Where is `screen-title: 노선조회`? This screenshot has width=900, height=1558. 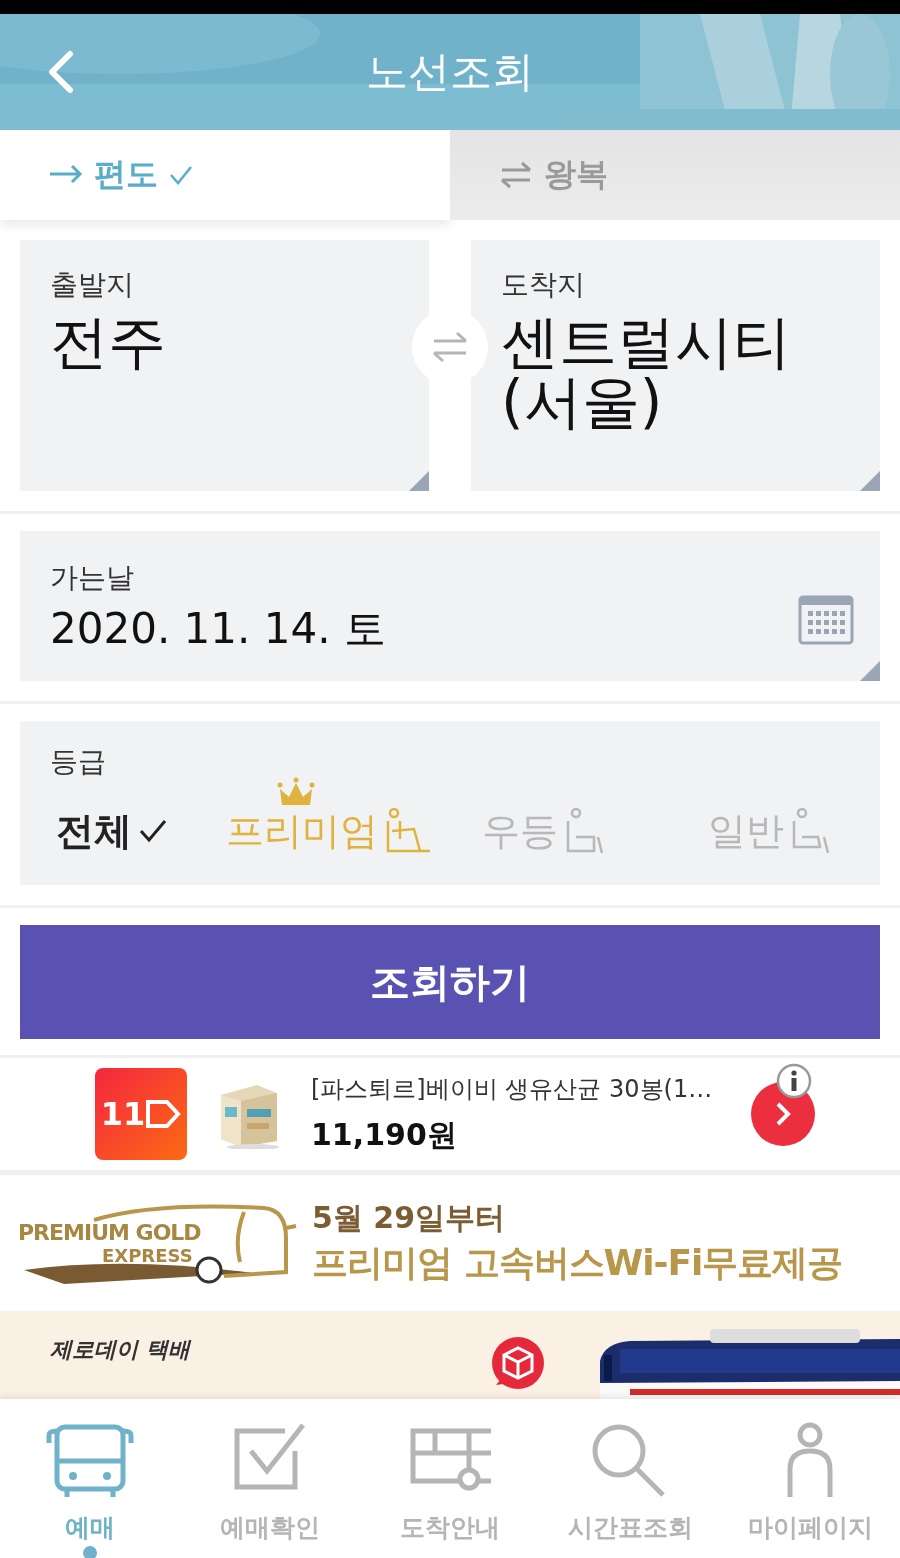
screen-title: 노선조회 is located at coordinates (450, 72).